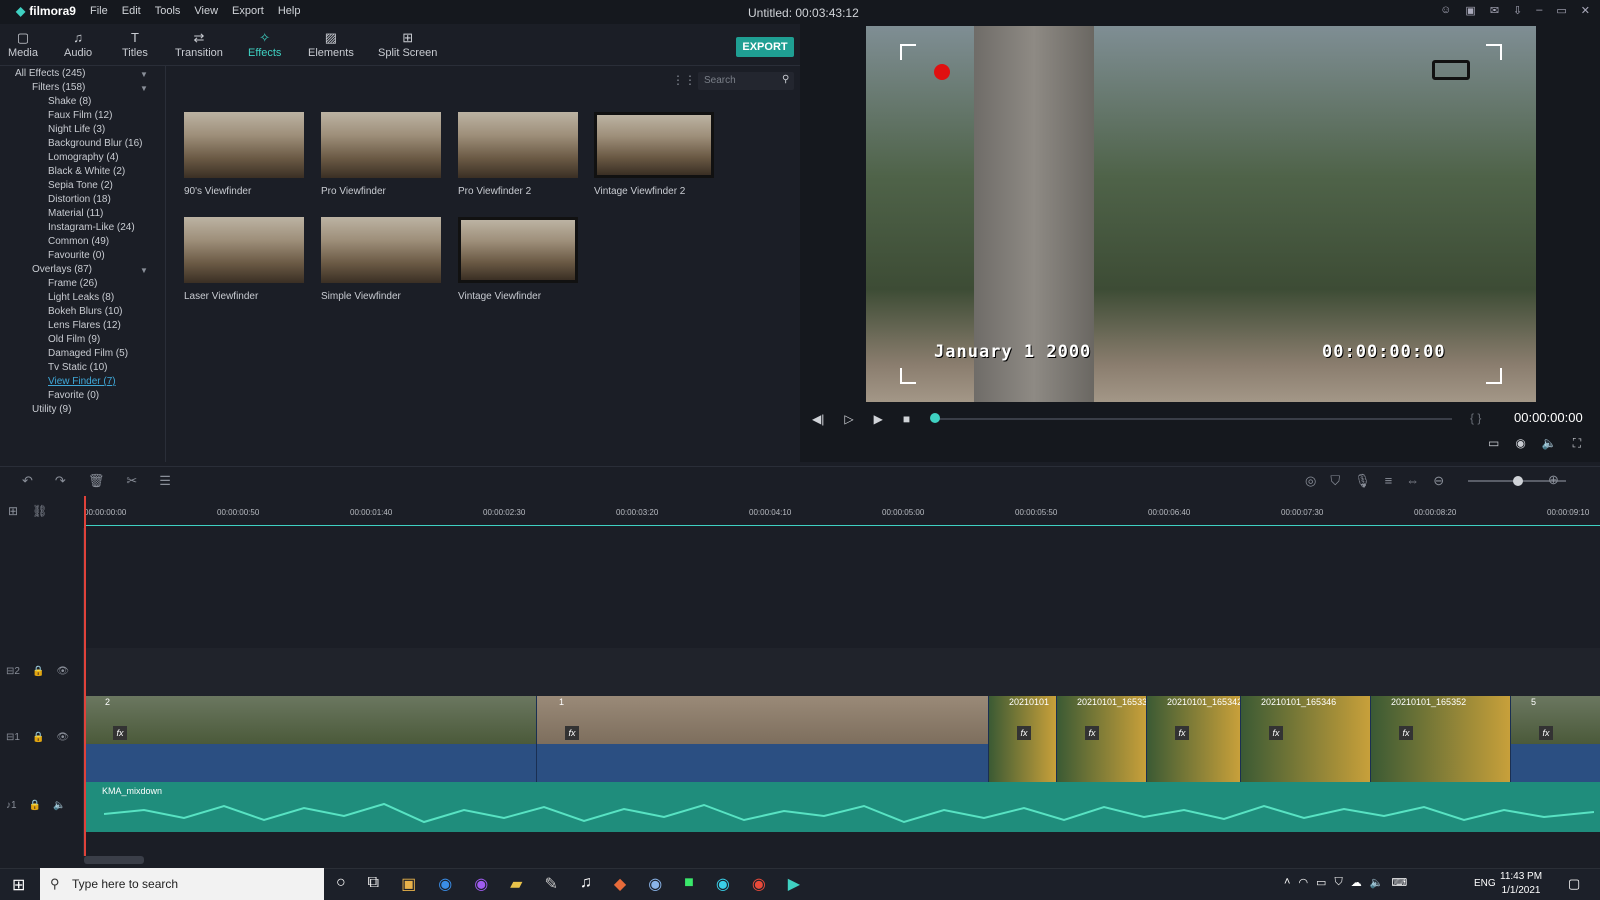 This screenshot has height=900, width=1600. I want to click on play-icon: ▶, so click(878, 419).